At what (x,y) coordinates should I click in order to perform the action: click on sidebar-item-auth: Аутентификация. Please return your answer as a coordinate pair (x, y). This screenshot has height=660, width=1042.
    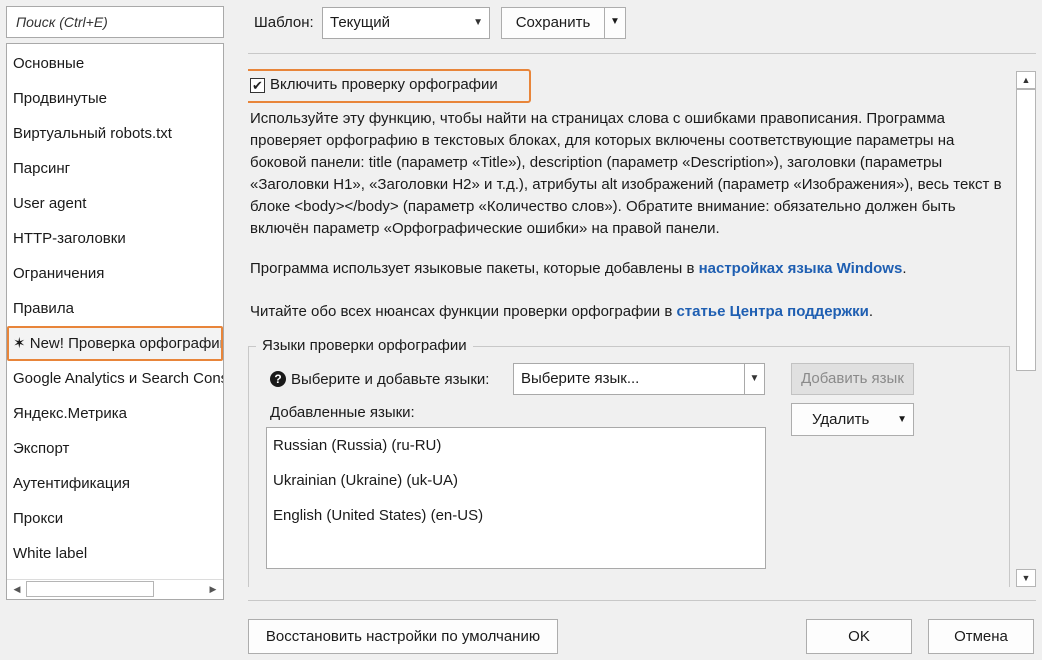
    Looking at the image, I should click on (115, 483).